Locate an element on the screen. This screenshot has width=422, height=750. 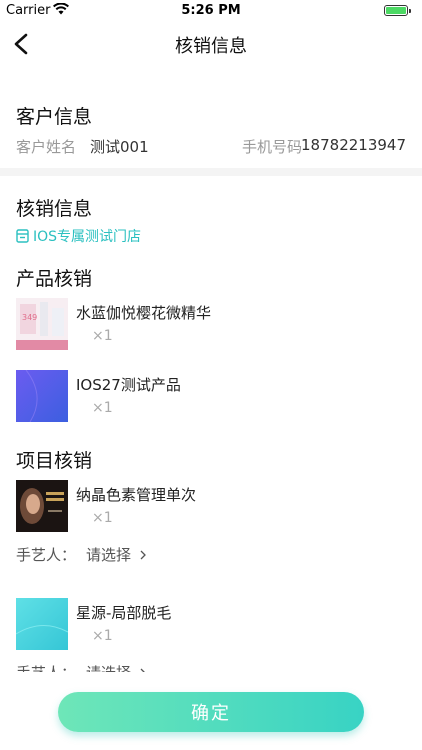
store-row: IOS专属测试门店 is located at coordinates (78, 236).